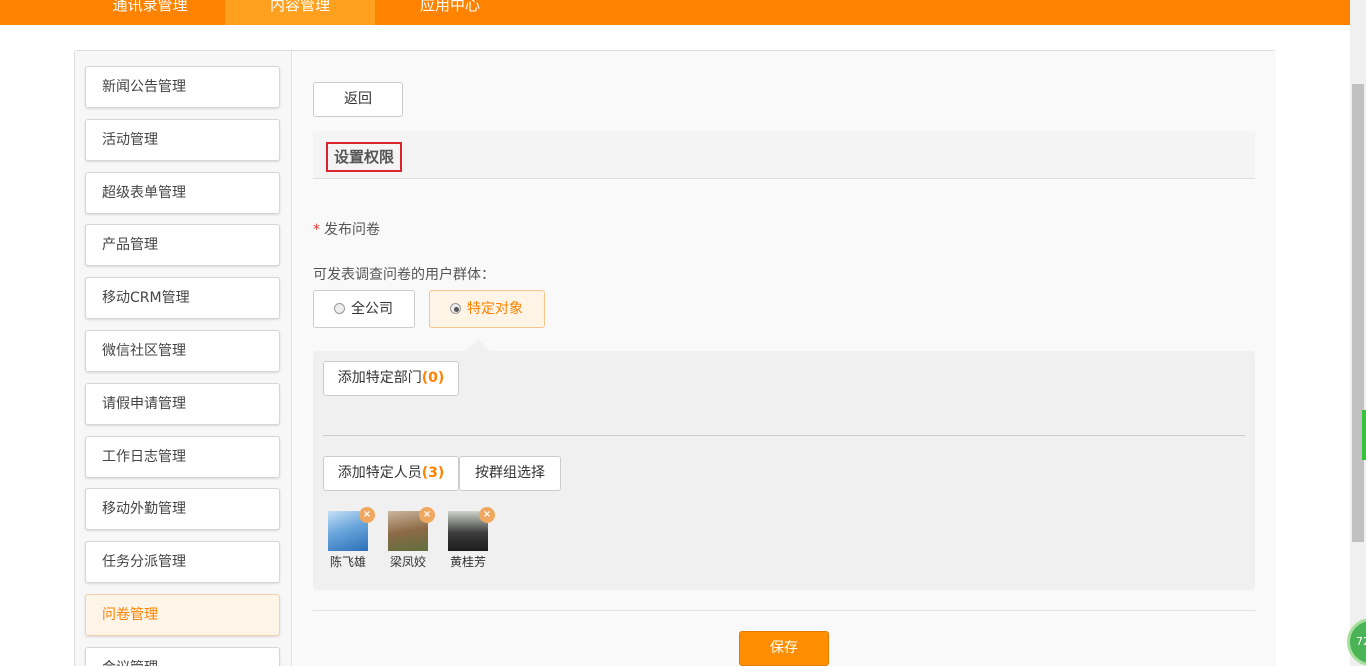  I want to click on add-person-button: 添加特定人员(3), so click(391, 473).